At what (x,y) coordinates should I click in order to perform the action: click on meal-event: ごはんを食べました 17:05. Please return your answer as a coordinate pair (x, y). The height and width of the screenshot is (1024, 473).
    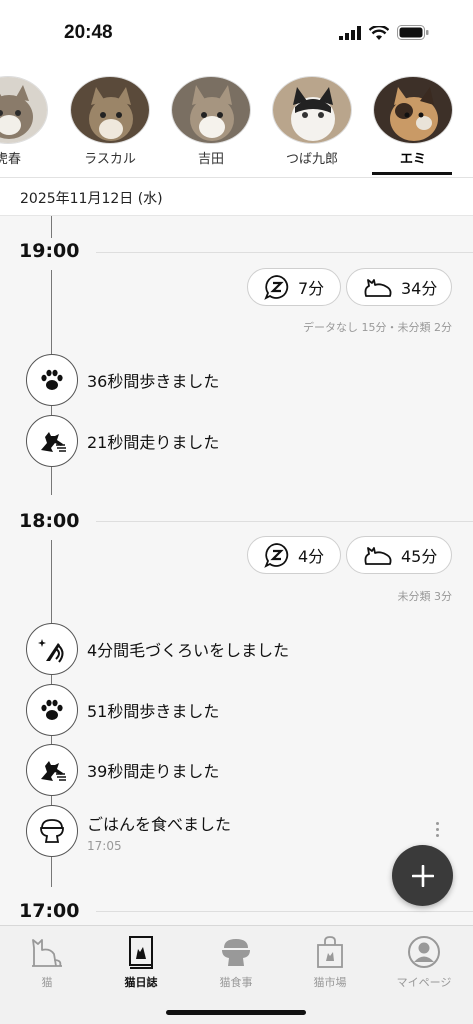
    Looking at the image, I should click on (128, 831).